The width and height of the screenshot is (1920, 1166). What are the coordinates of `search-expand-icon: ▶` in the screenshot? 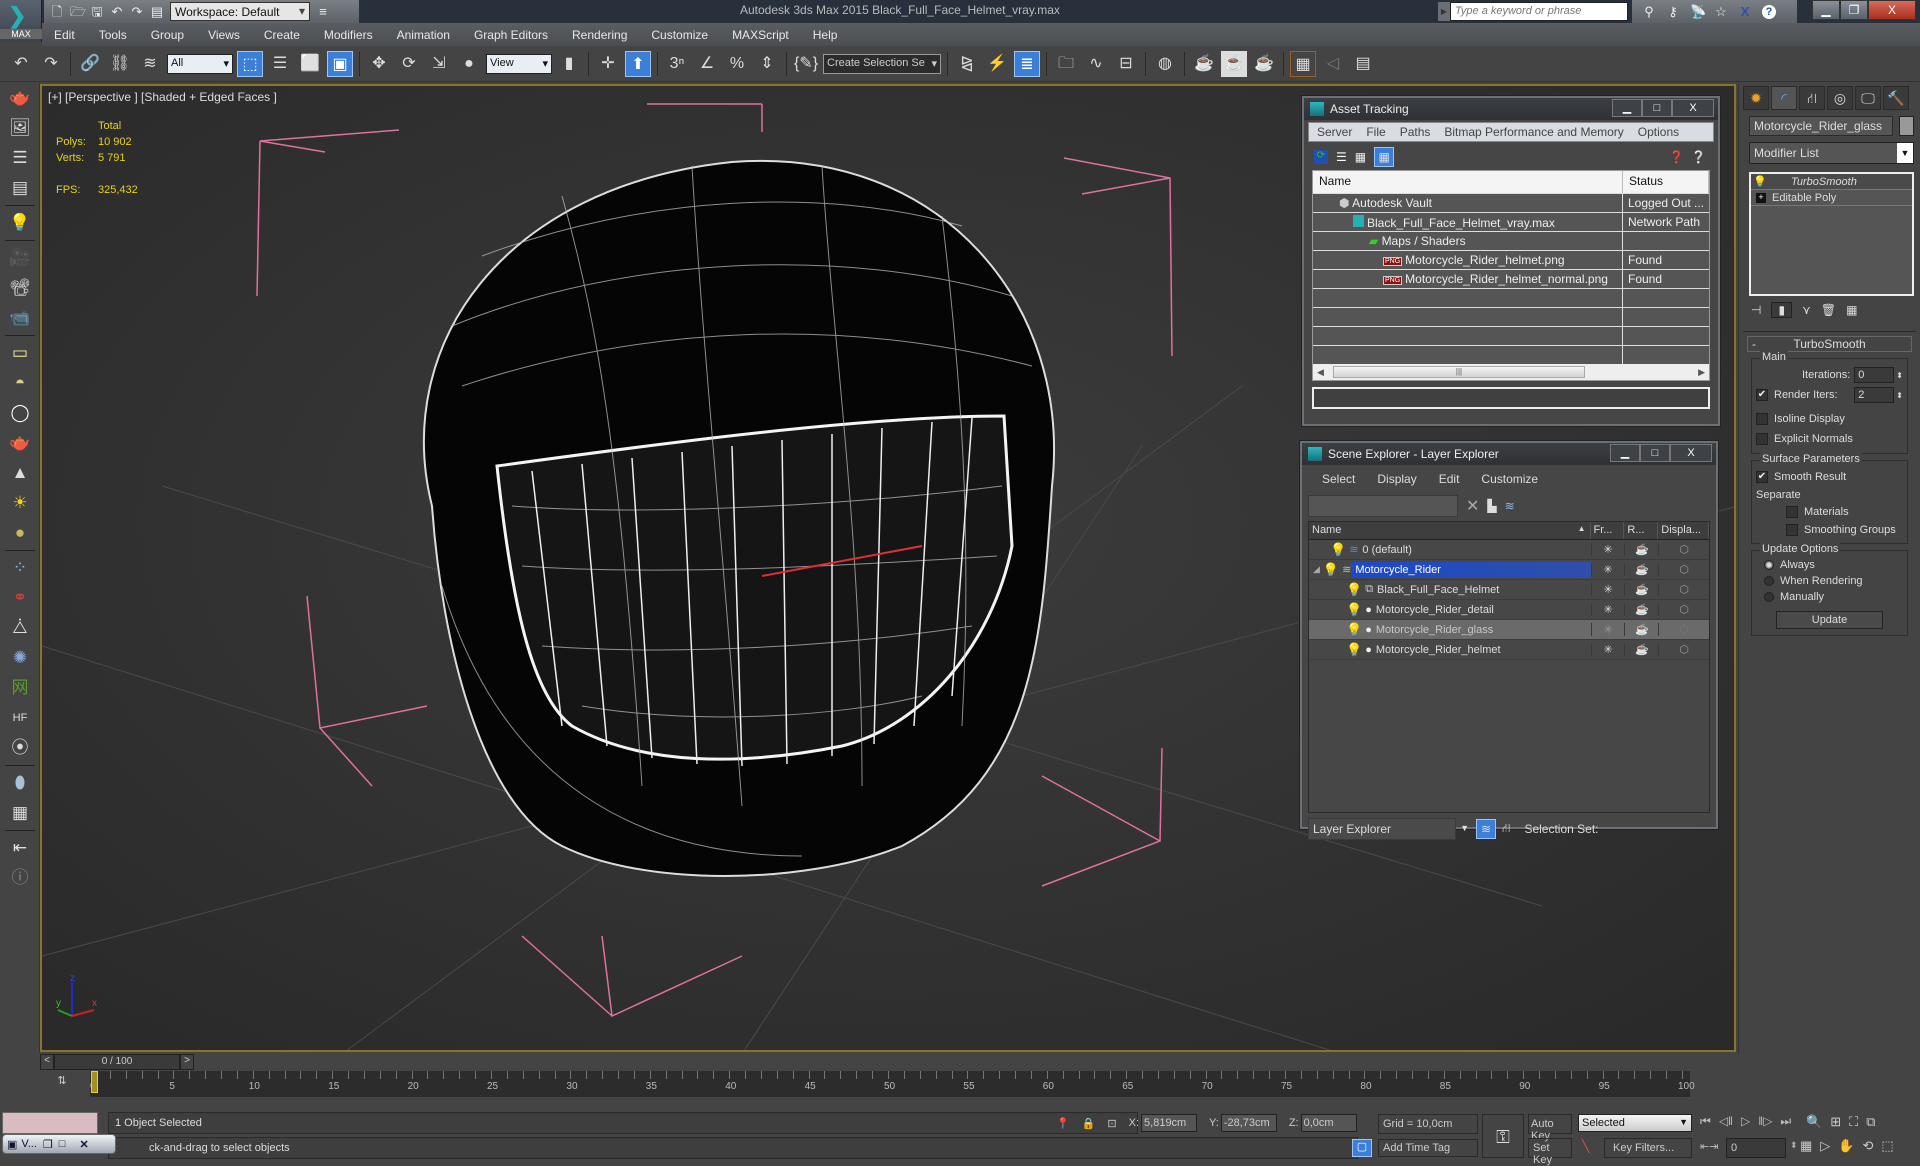 It's located at (1444, 11).